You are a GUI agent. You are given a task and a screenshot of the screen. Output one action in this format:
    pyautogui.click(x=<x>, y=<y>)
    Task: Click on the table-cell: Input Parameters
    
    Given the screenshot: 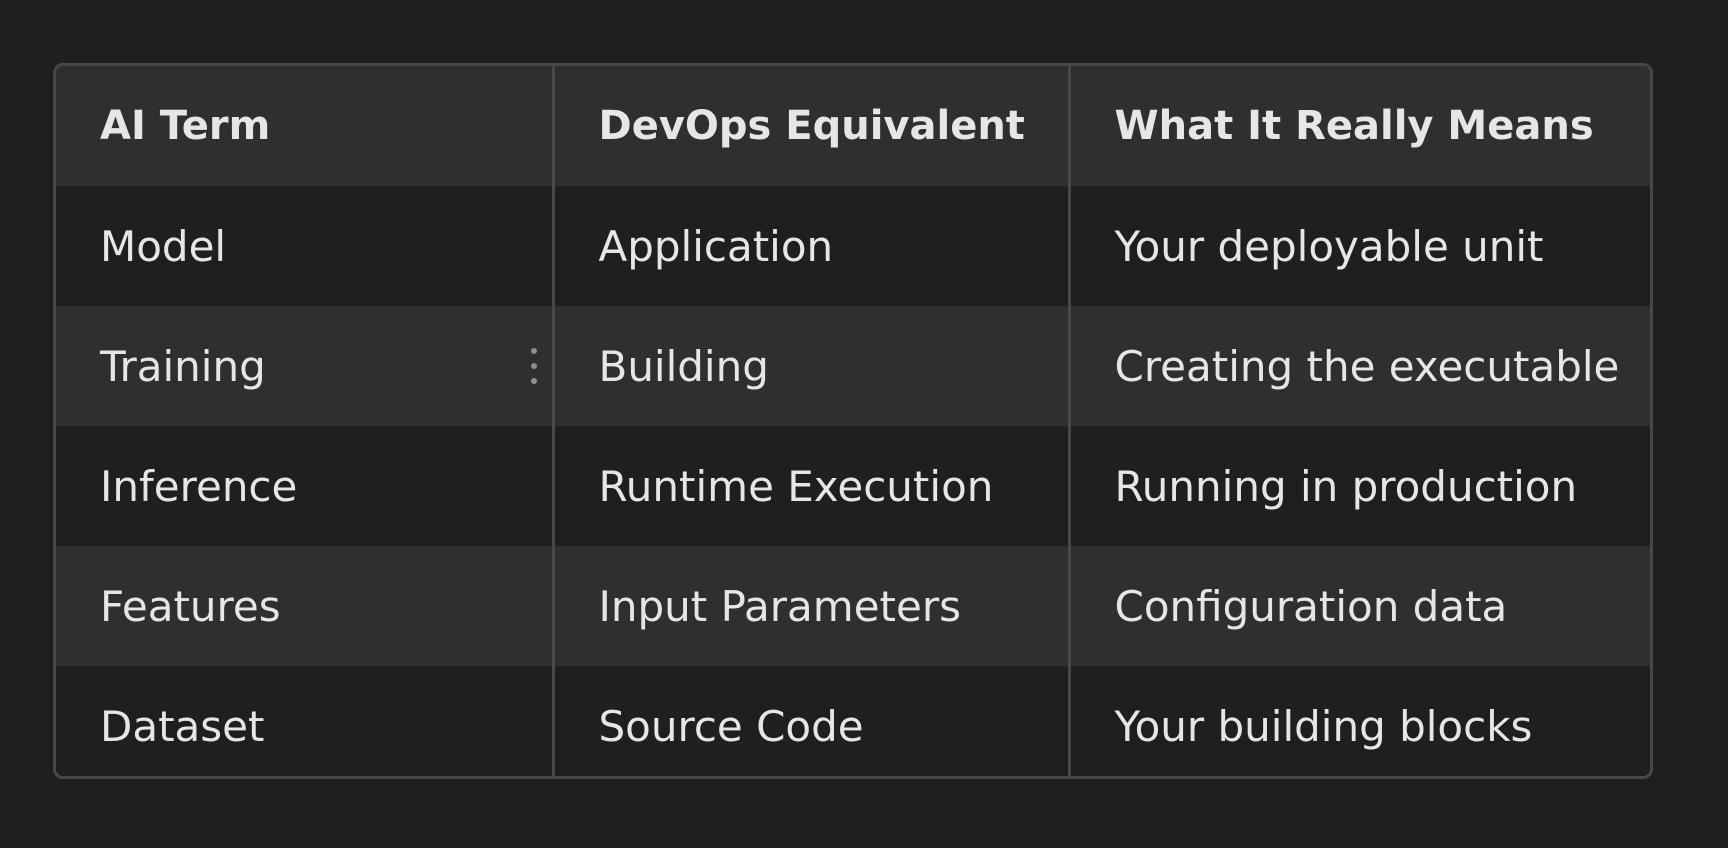 What is the action you would take?
    pyautogui.click(x=810, y=606)
    